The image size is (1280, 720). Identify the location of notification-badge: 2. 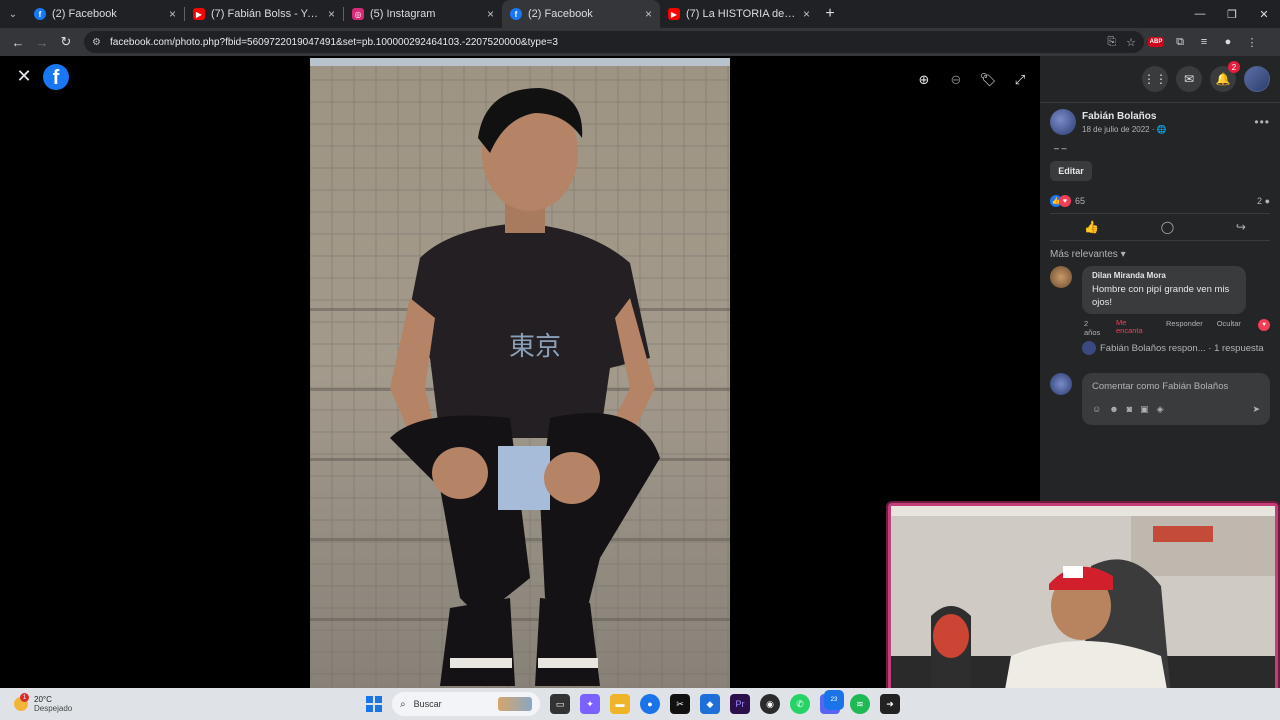
(1234, 67).